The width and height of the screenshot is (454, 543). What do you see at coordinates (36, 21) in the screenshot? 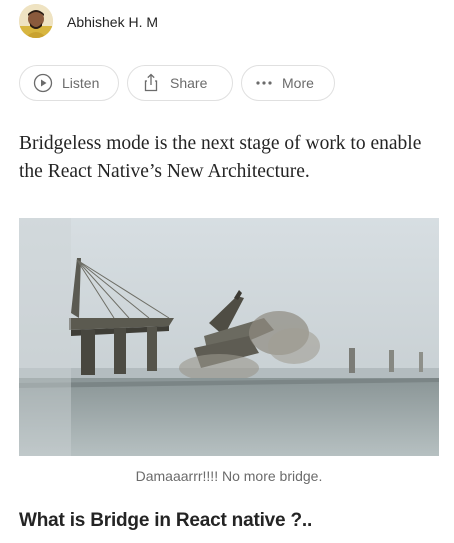
I see `avatar` at bounding box center [36, 21].